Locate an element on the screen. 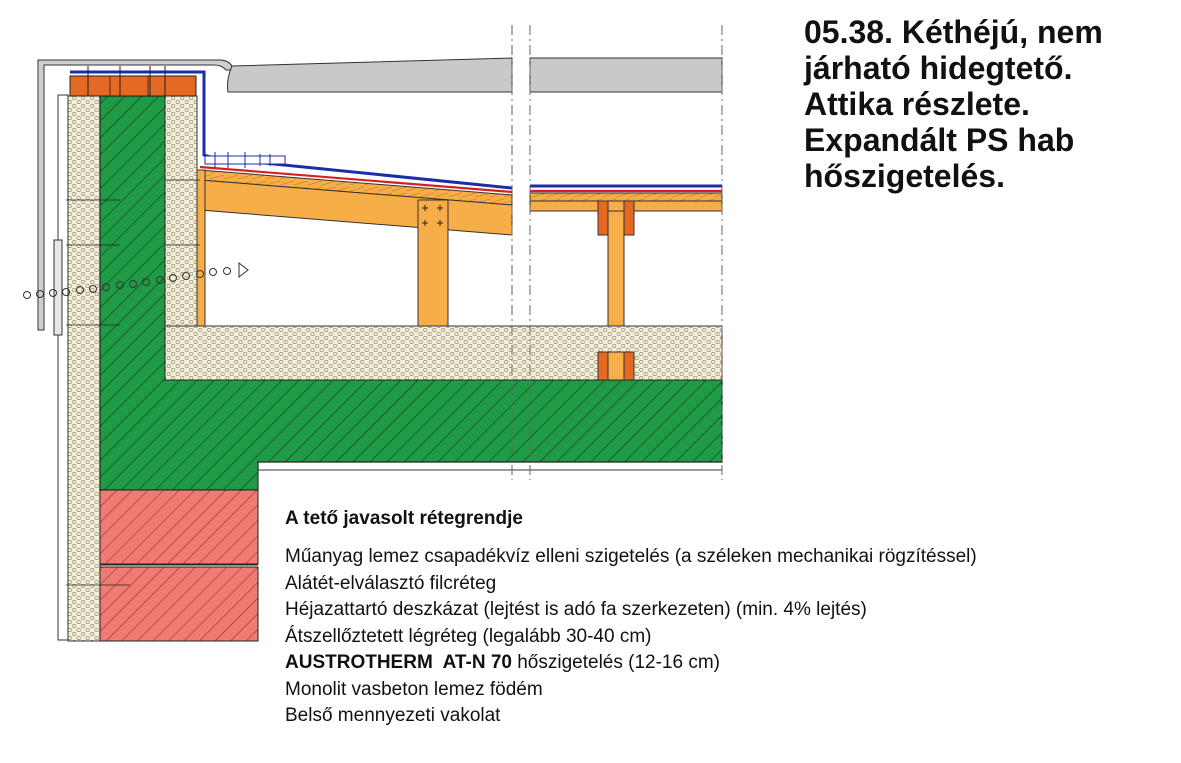  roof-edge-gray-sheet is located at coordinates (370, 75).